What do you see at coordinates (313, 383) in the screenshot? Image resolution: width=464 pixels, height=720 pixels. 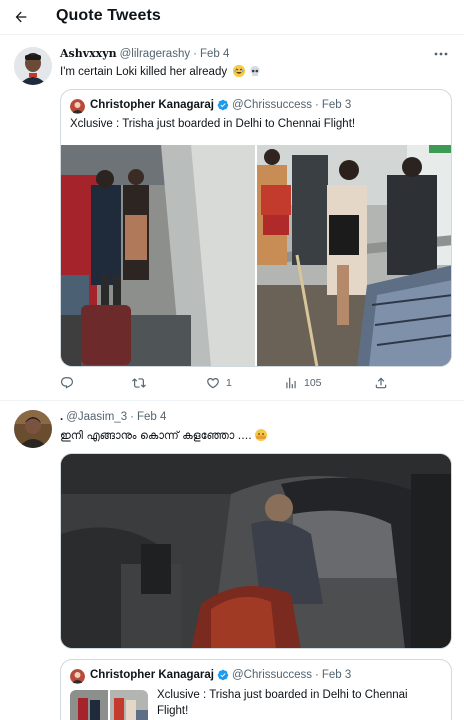 I see `view-count: 105` at bounding box center [313, 383].